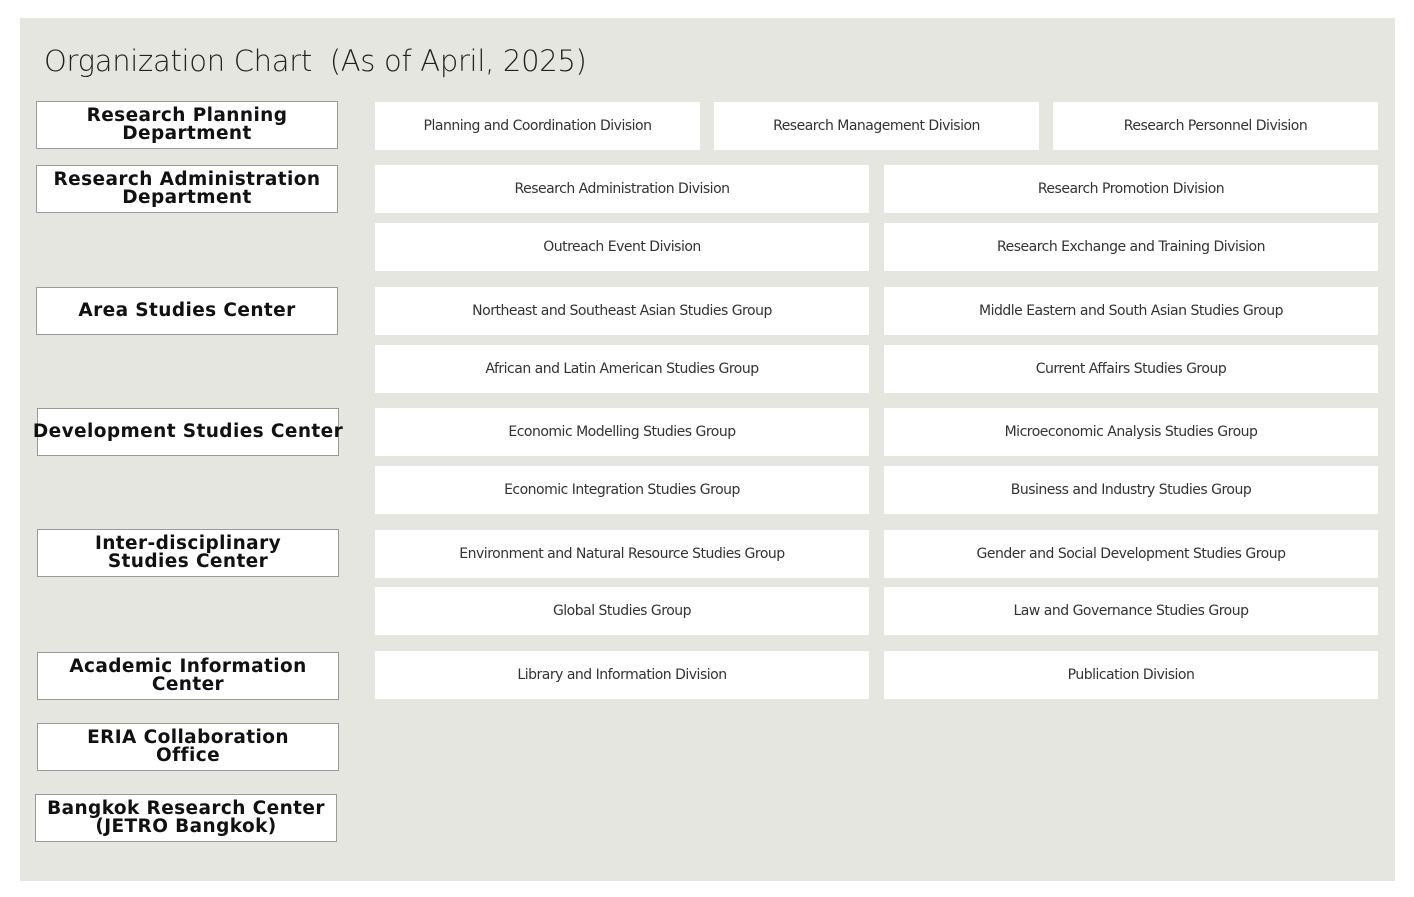  Describe the element at coordinates (622, 490) in the screenshot. I see `group-economic-integration-studies: Economic Integration Studies Group` at that location.